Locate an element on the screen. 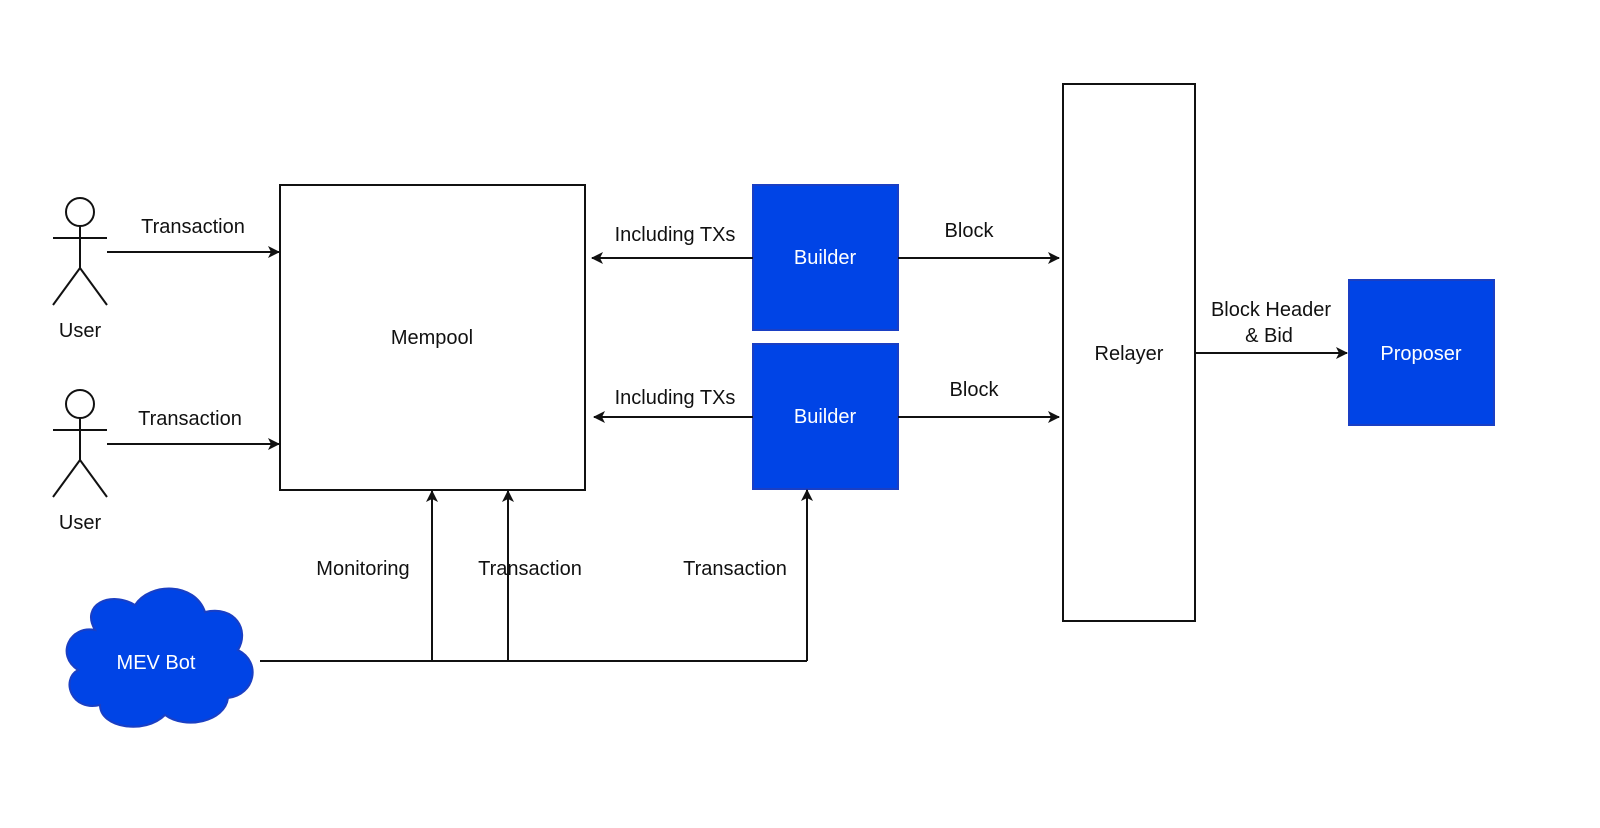 The width and height of the screenshot is (1600, 828). mempool-node: Mempool is located at coordinates (432, 337).